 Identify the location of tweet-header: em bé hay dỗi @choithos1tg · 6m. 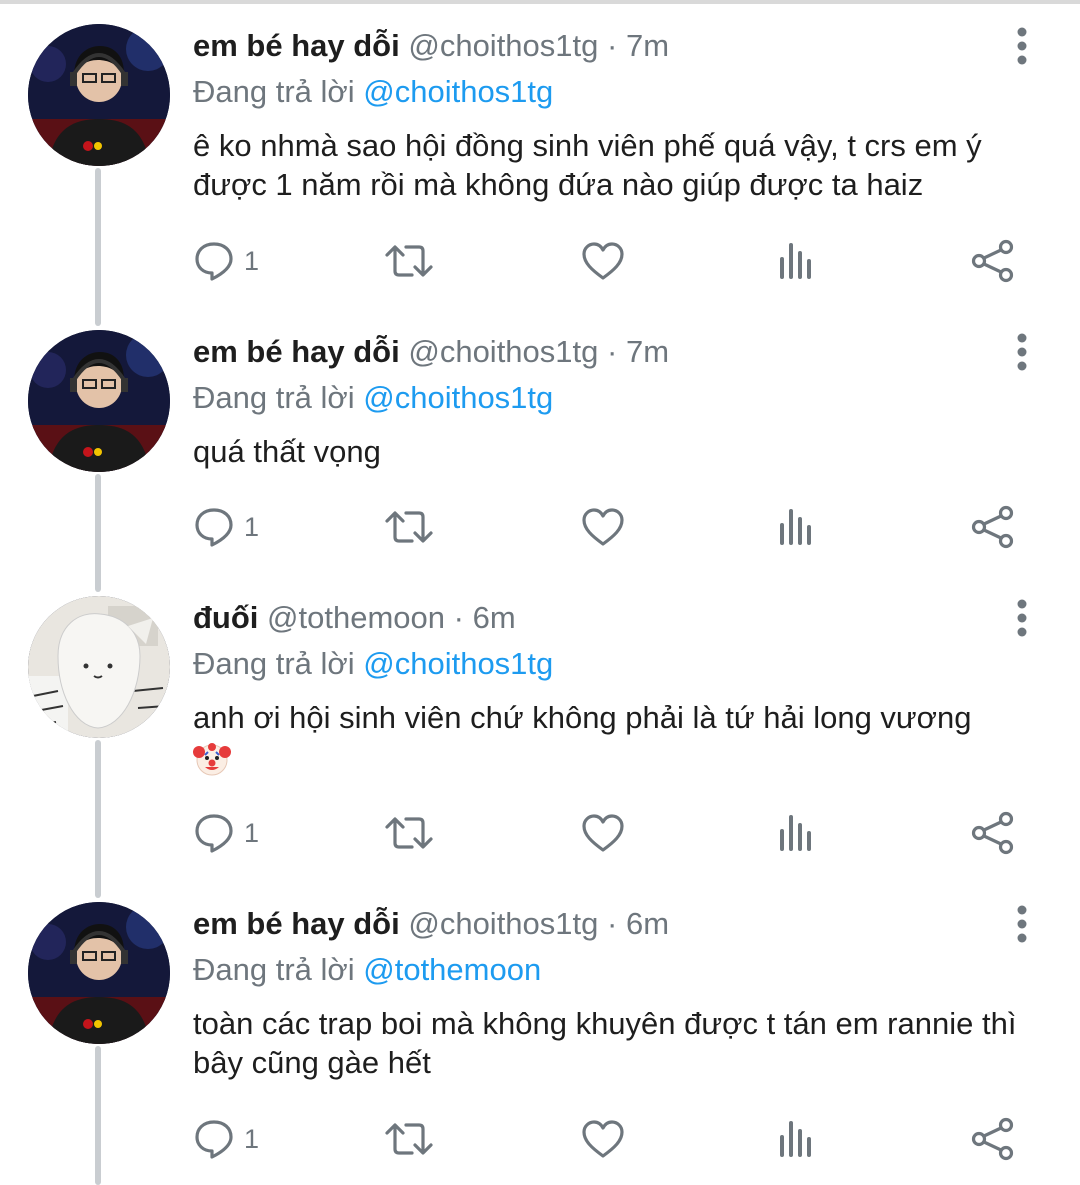
(431, 924).